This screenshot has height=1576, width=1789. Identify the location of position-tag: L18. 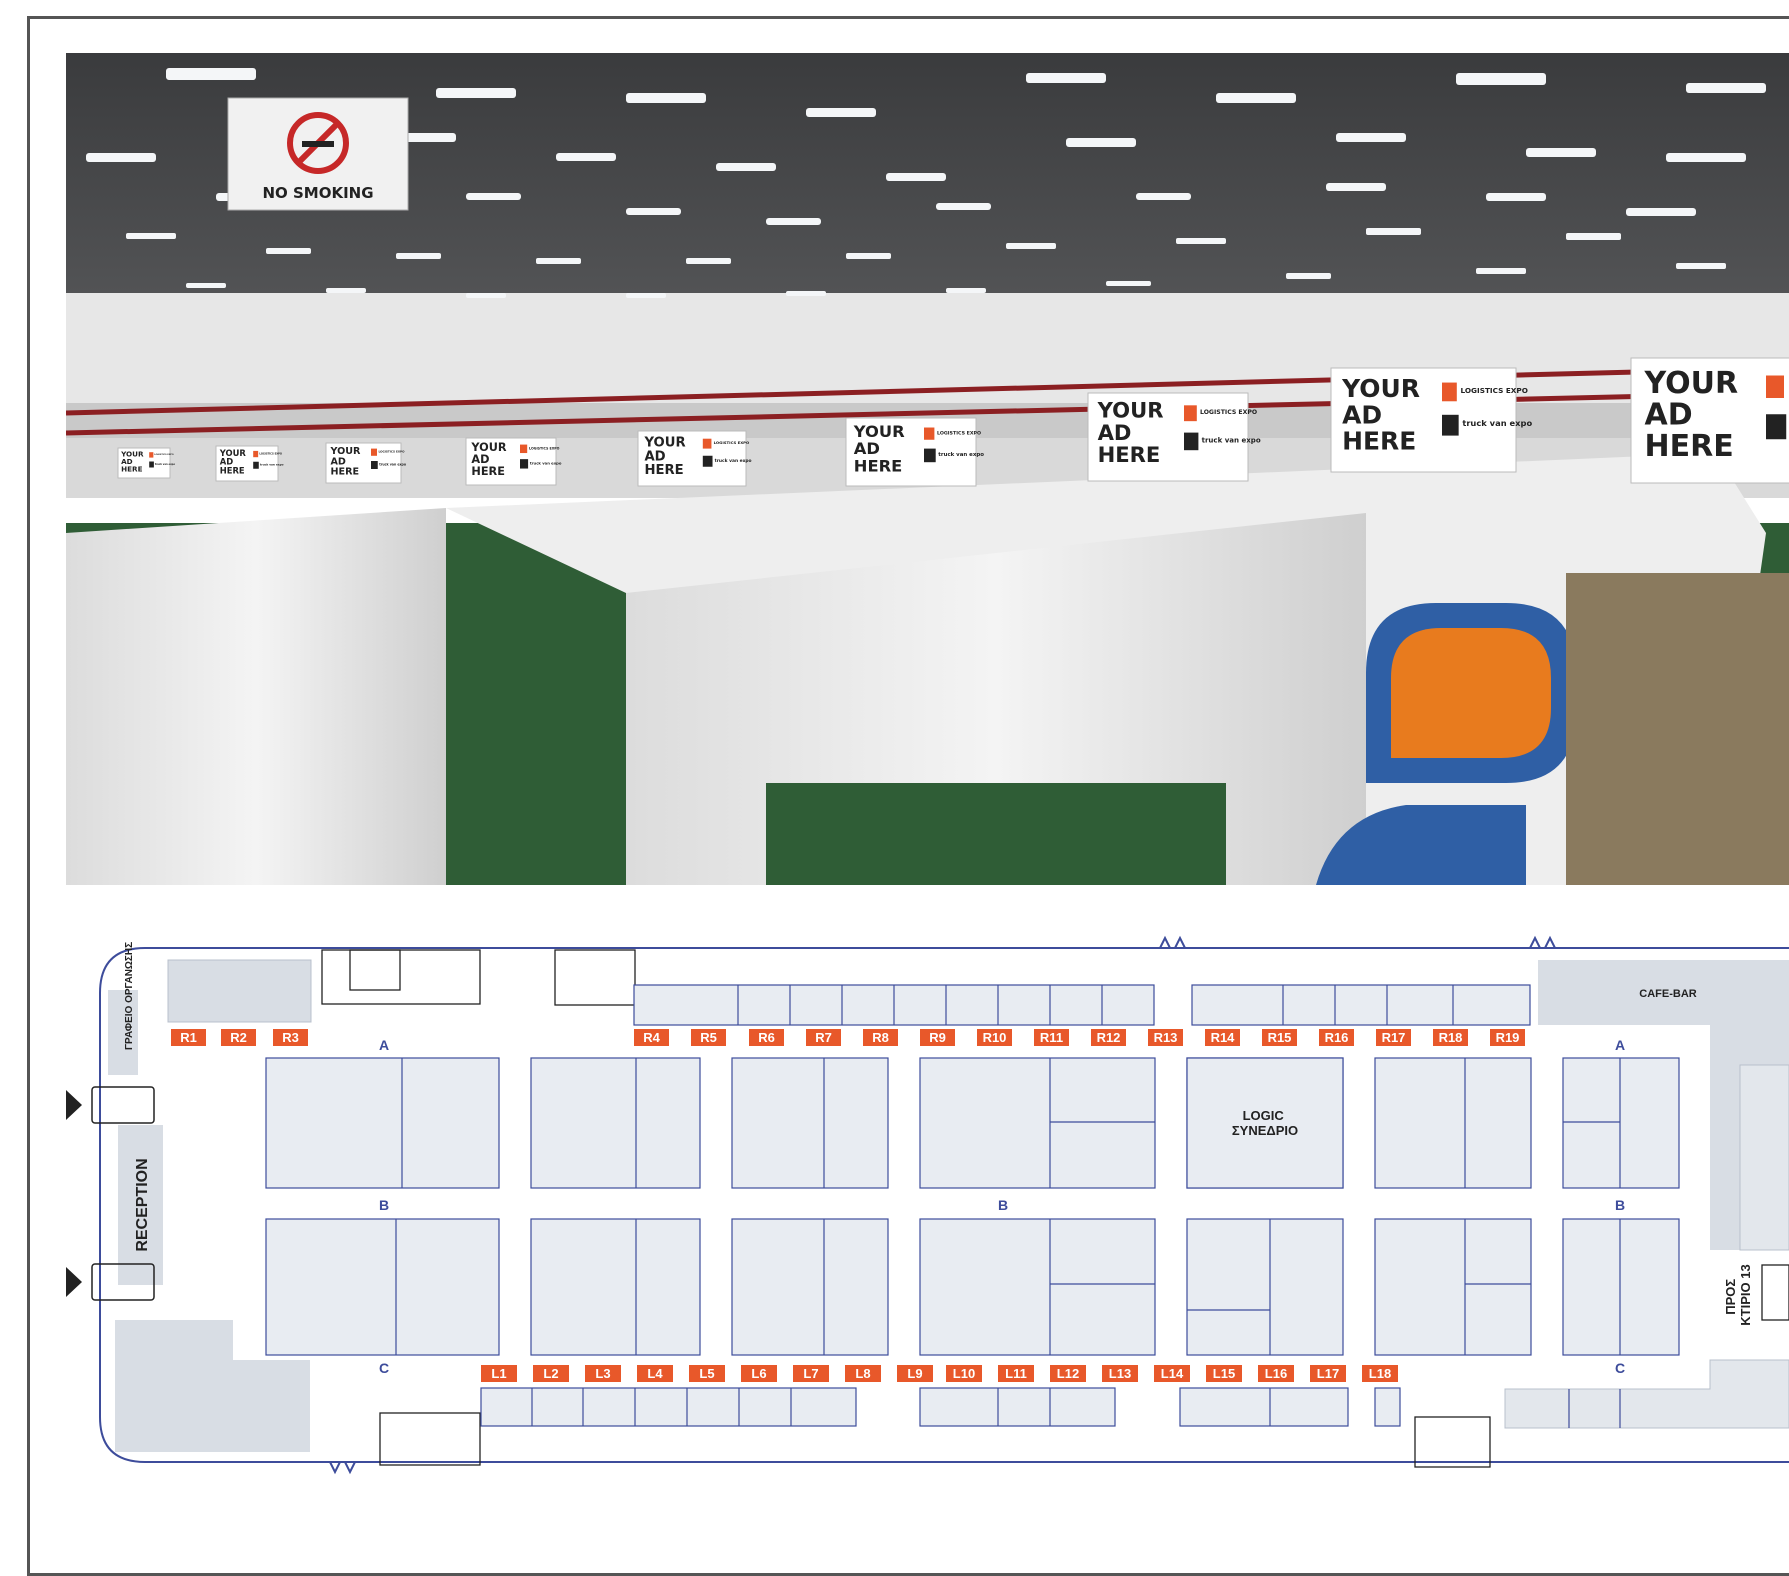
(1380, 1373).